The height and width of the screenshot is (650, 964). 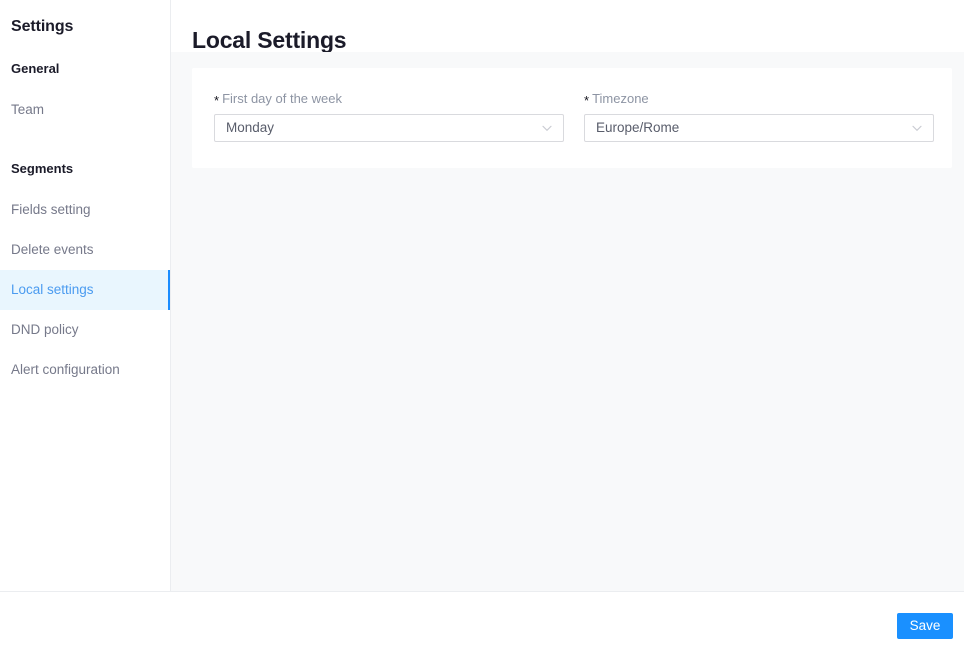 I want to click on field-label-first-day-of-week: * First day of the week, so click(x=389, y=99).